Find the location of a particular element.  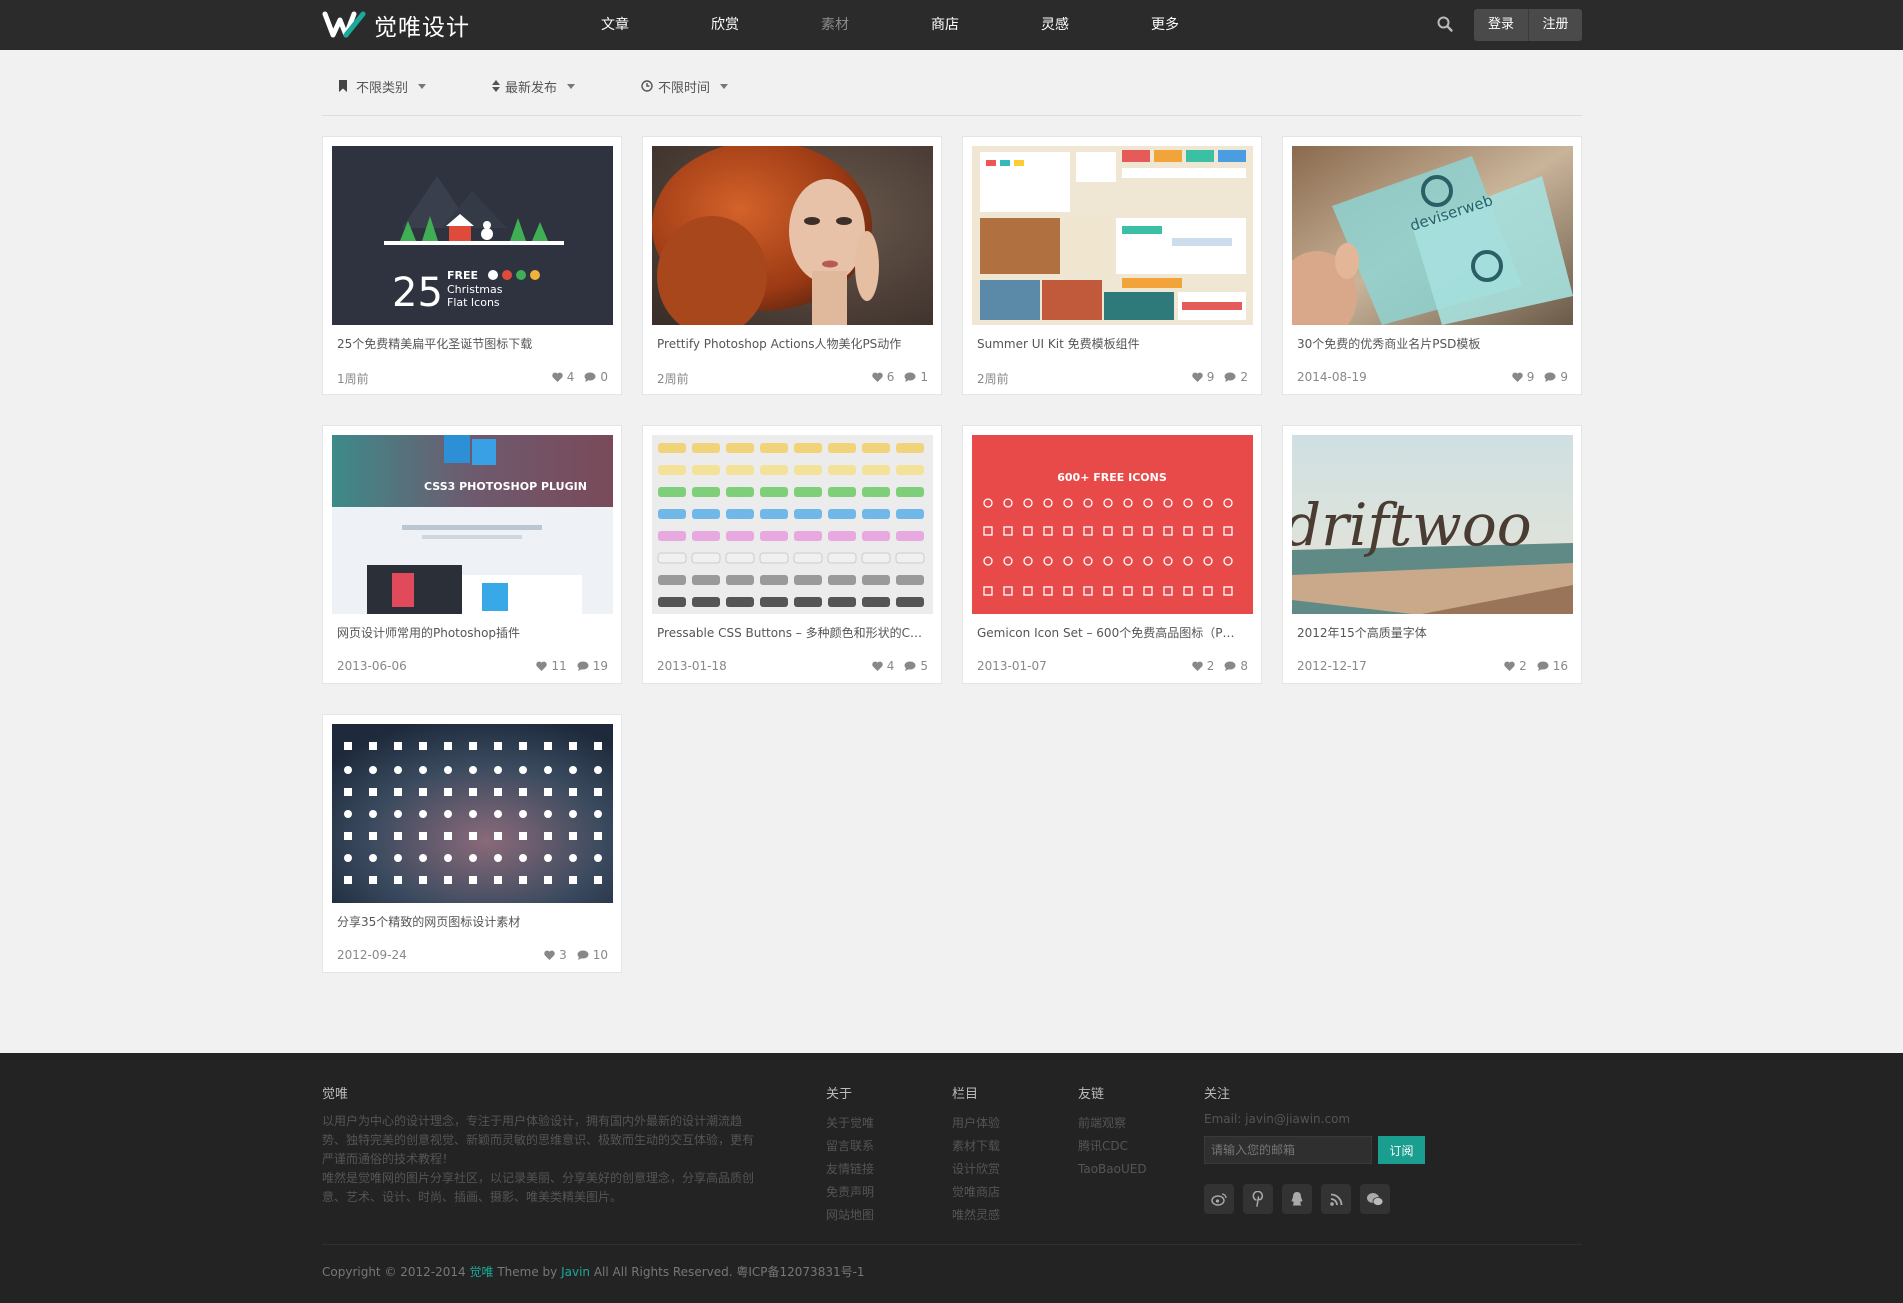

post-title: Prettify Photoshop Actions人物美化PS动作 is located at coordinates (793, 343).